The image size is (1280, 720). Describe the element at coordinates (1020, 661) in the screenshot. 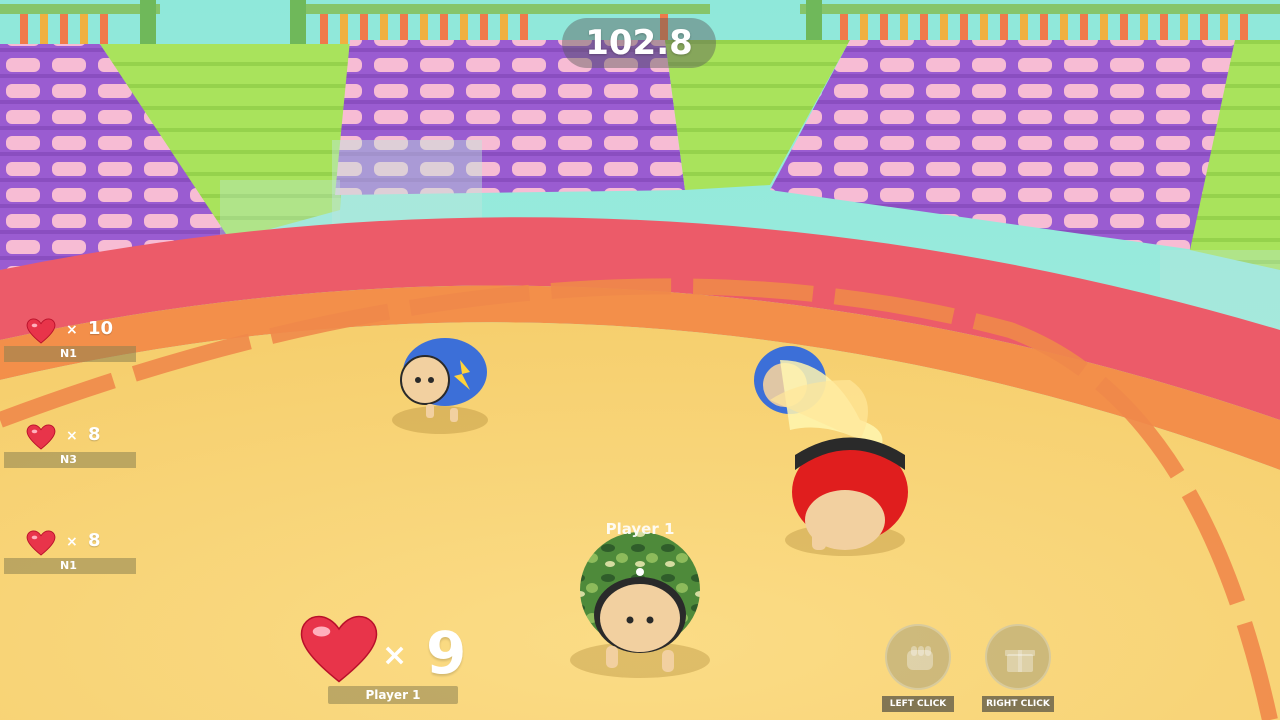

I see `gift-icon` at that location.